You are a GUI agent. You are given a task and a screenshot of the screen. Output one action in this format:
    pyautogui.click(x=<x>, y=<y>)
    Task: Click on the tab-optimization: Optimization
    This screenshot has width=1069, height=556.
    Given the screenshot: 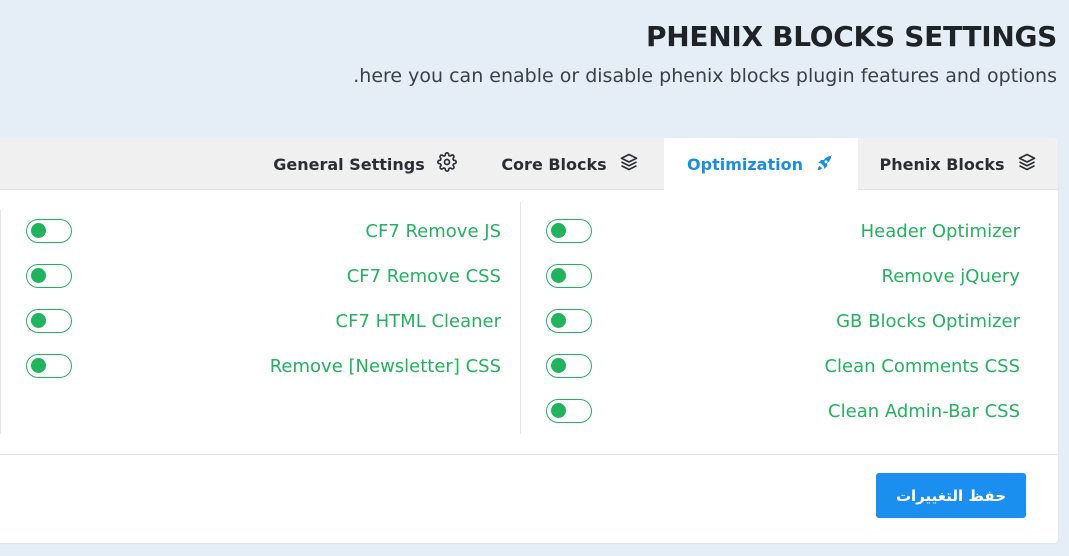 What is the action you would take?
    pyautogui.click(x=761, y=164)
    